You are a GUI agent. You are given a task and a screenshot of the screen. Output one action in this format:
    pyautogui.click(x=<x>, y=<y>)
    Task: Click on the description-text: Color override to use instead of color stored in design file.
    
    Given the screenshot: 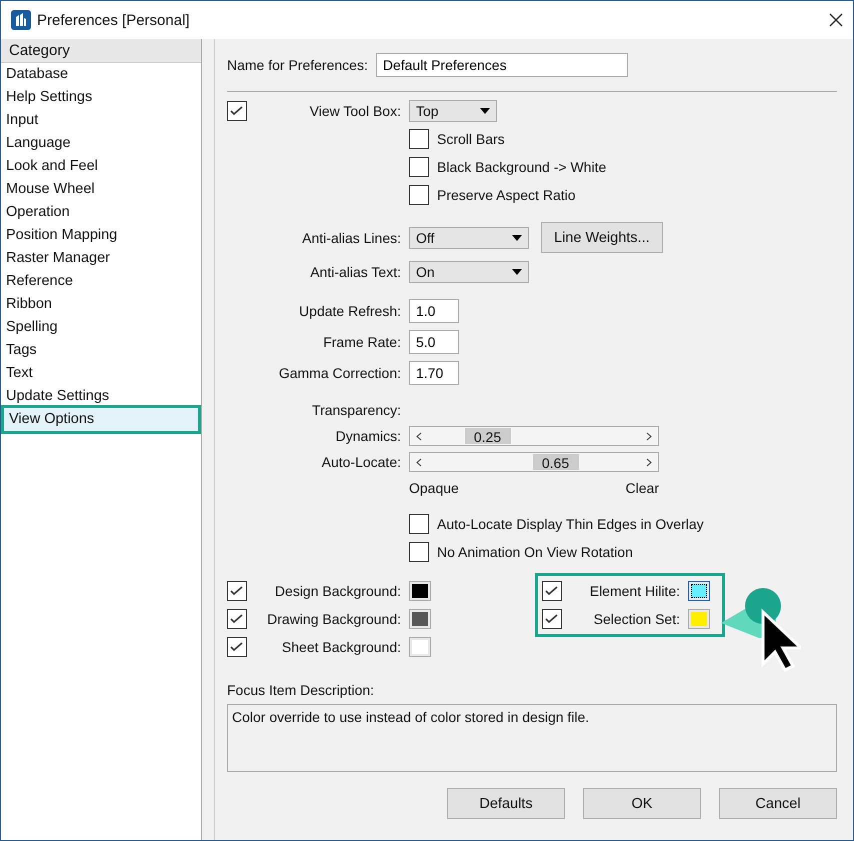 What is the action you would take?
    pyautogui.click(x=411, y=717)
    